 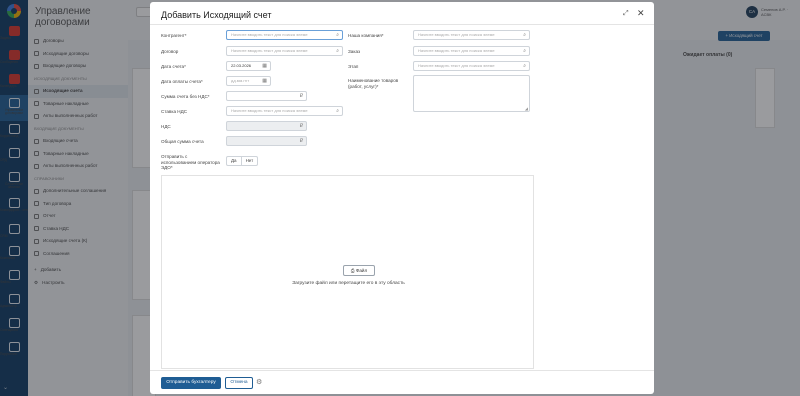 I want to click on contragent-label: Контрагент*, so click(x=174, y=35).